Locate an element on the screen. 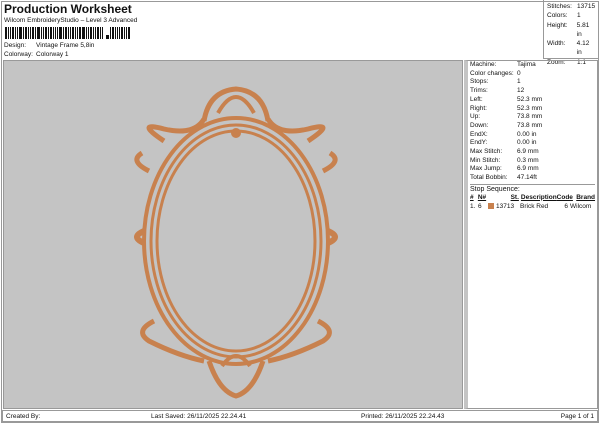  summary-label: Stitches: is located at coordinates (559, 6).